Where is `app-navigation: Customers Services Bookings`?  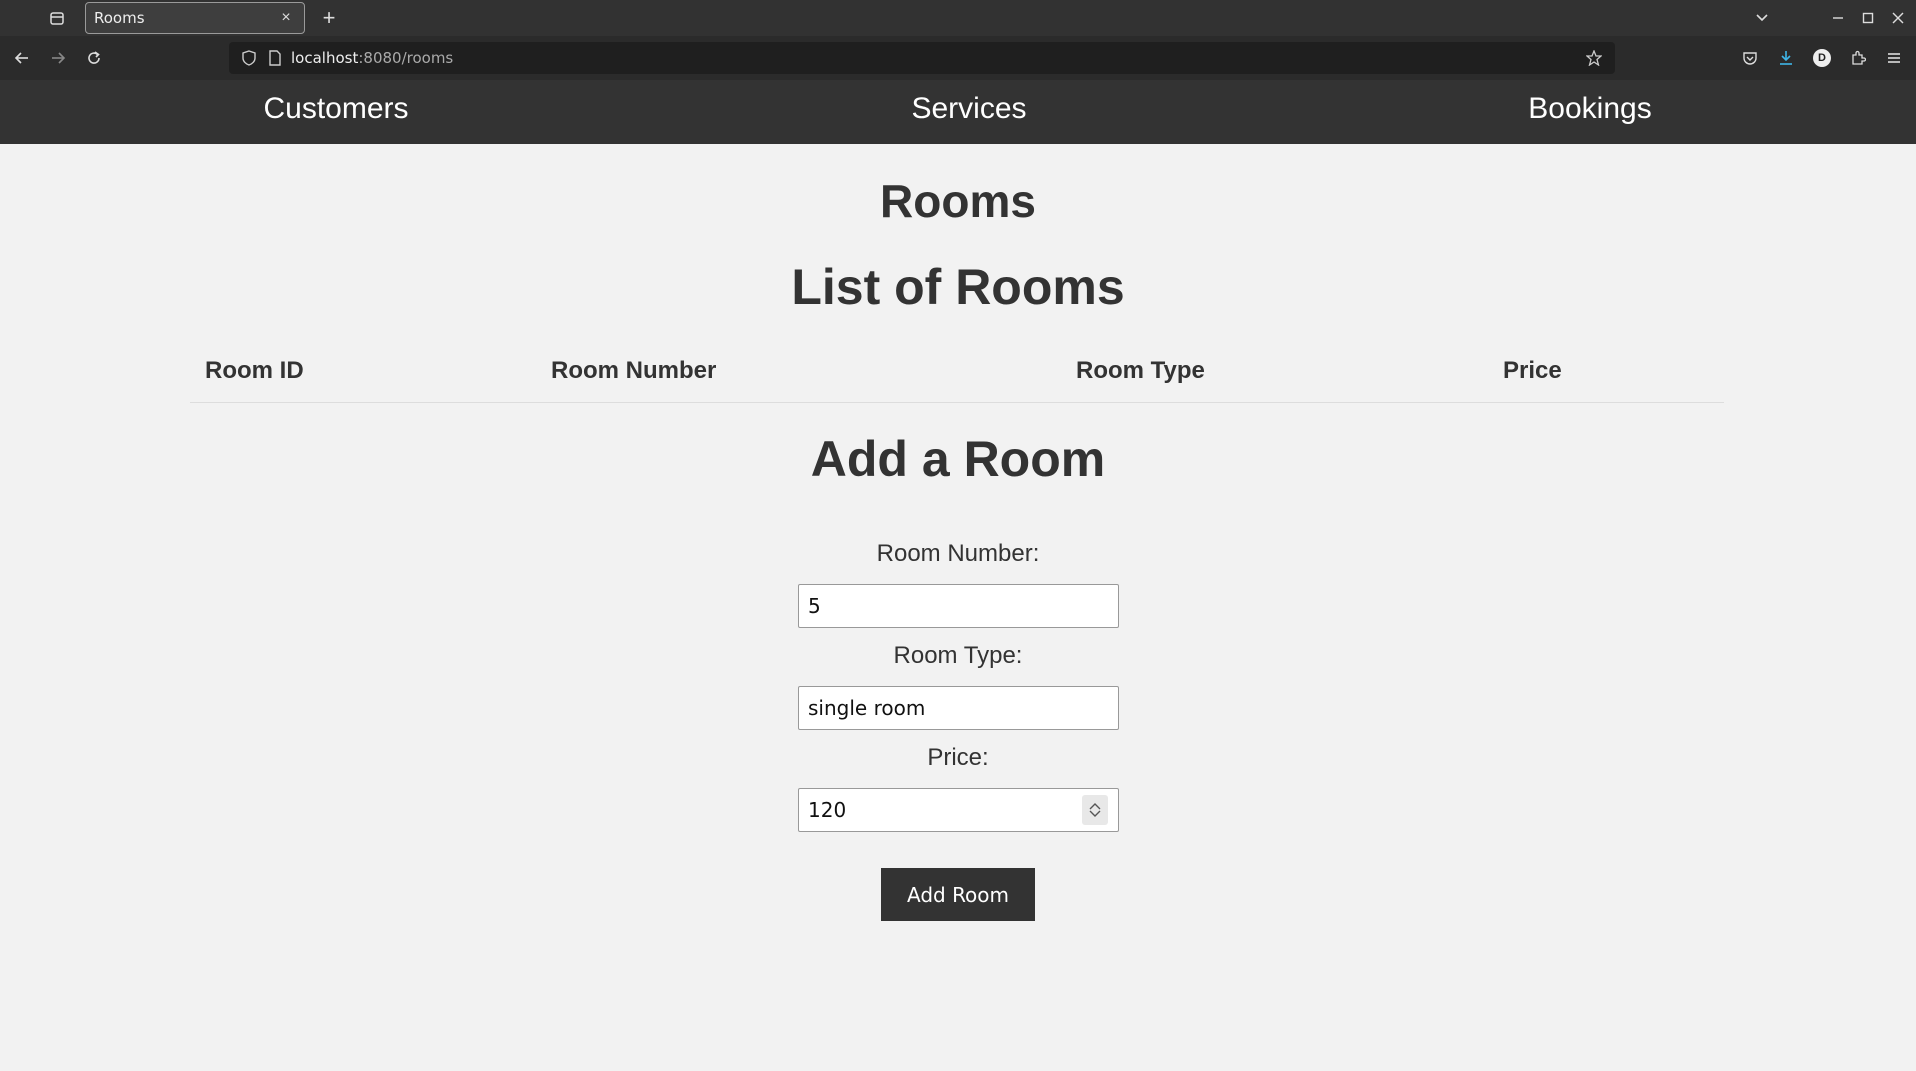
app-navigation: Customers Services Bookings is located at coordinates (958, 112).